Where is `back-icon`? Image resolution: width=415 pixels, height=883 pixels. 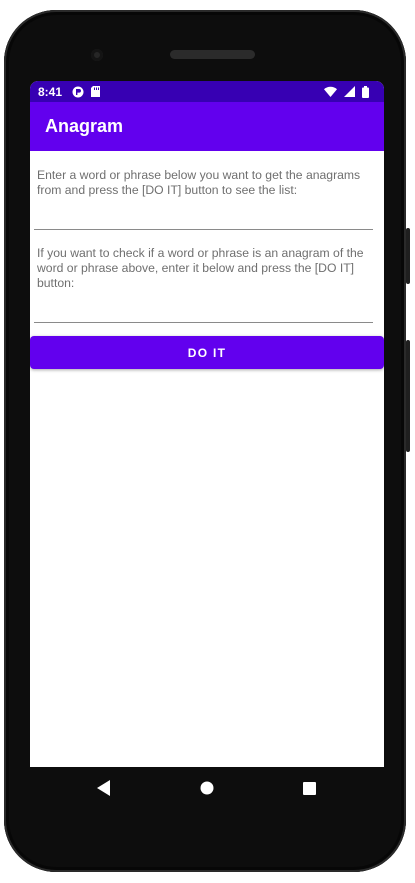 back-icon is located at coordinates (104, 788).